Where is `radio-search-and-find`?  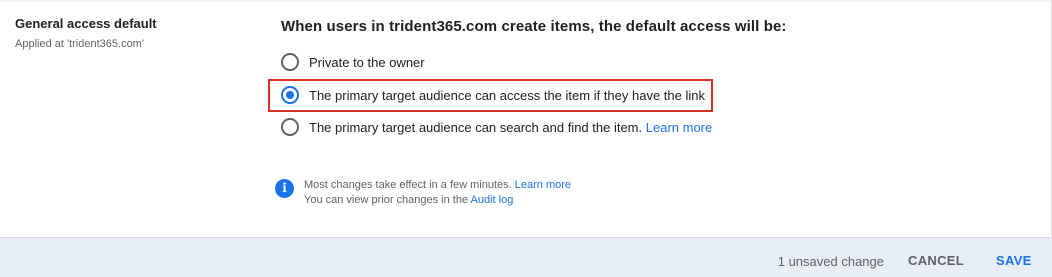 radio-search-and-find is located at coordinates (290, 127).